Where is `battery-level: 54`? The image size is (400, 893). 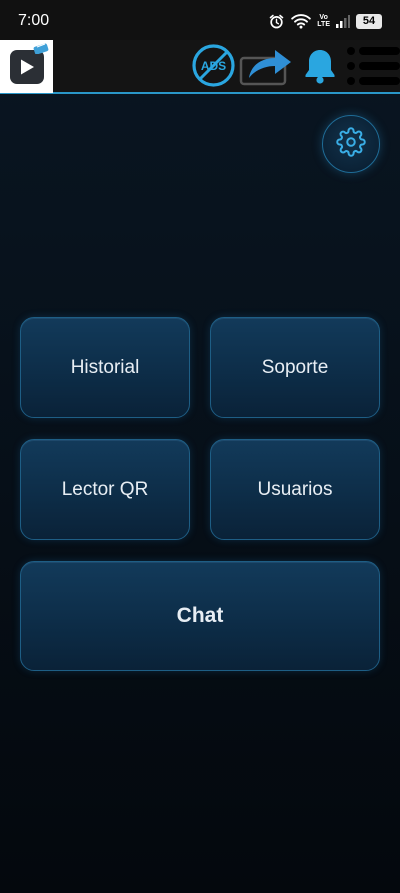 battery-level: 54 is located at coordinates (369, 21).